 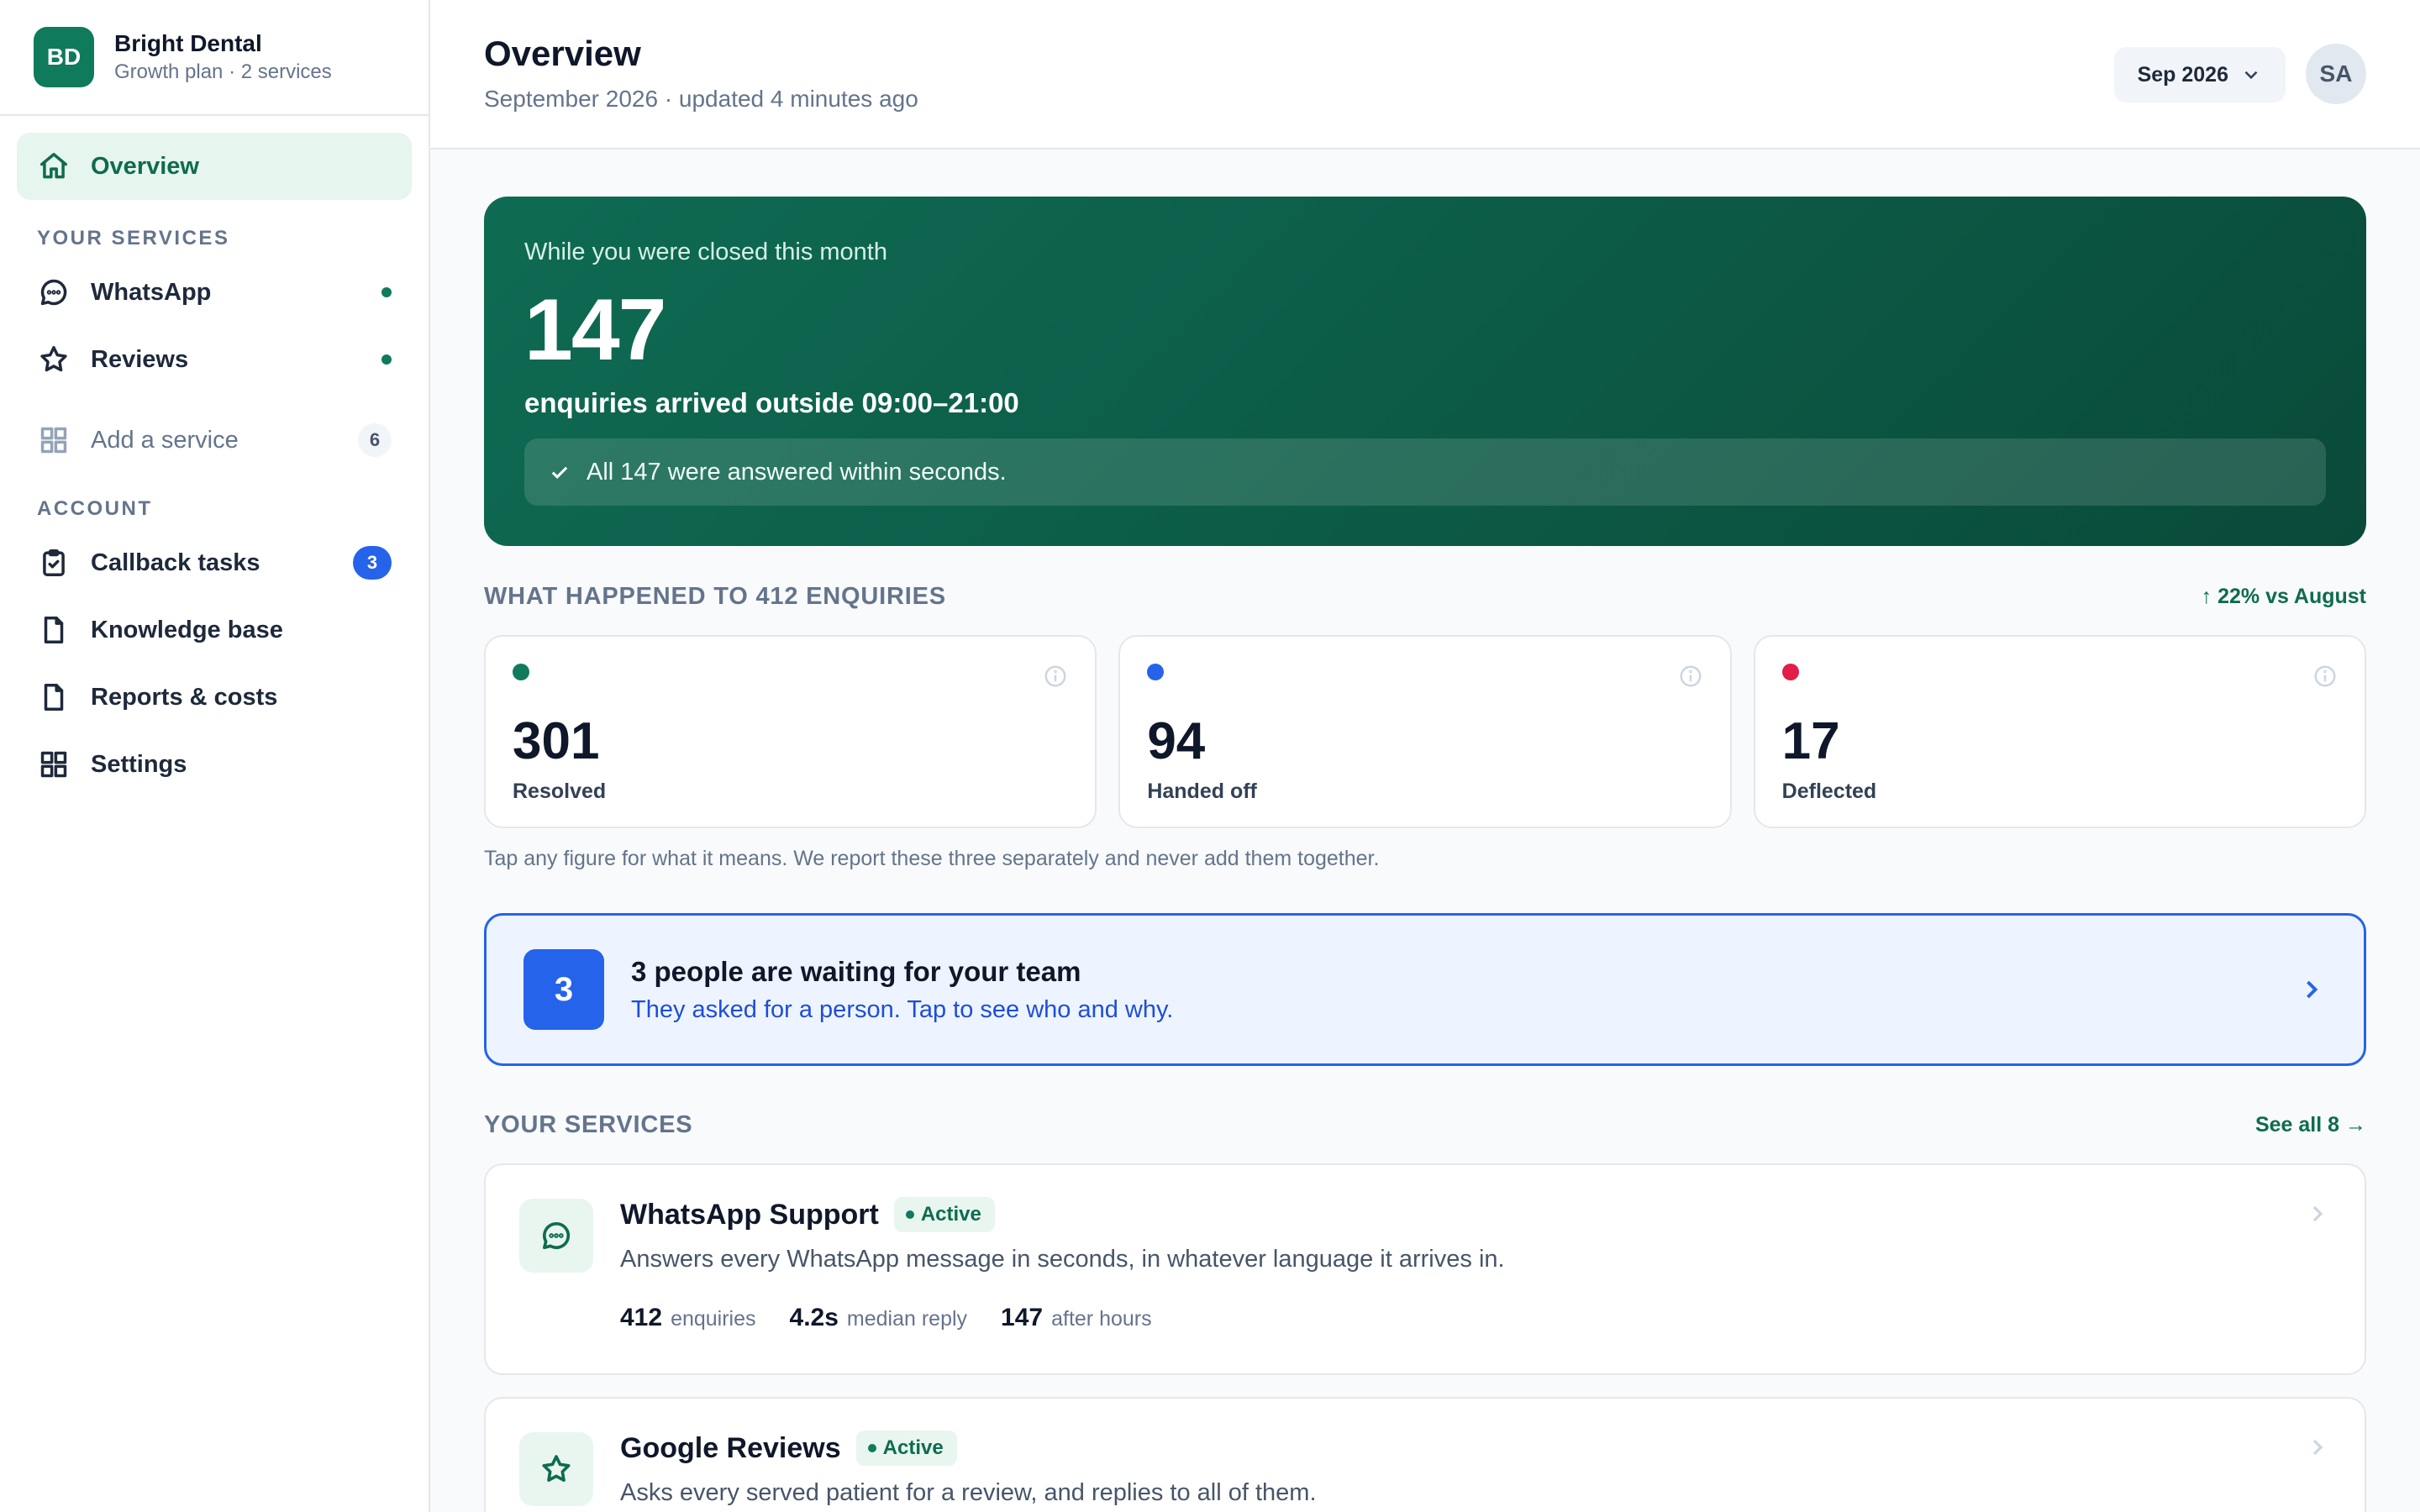 What do you see at coordinates (797, 472) in the screenshot?
I see `hero-note-text: All 147 were answered within seconds.` at bounding box center [797, 472].